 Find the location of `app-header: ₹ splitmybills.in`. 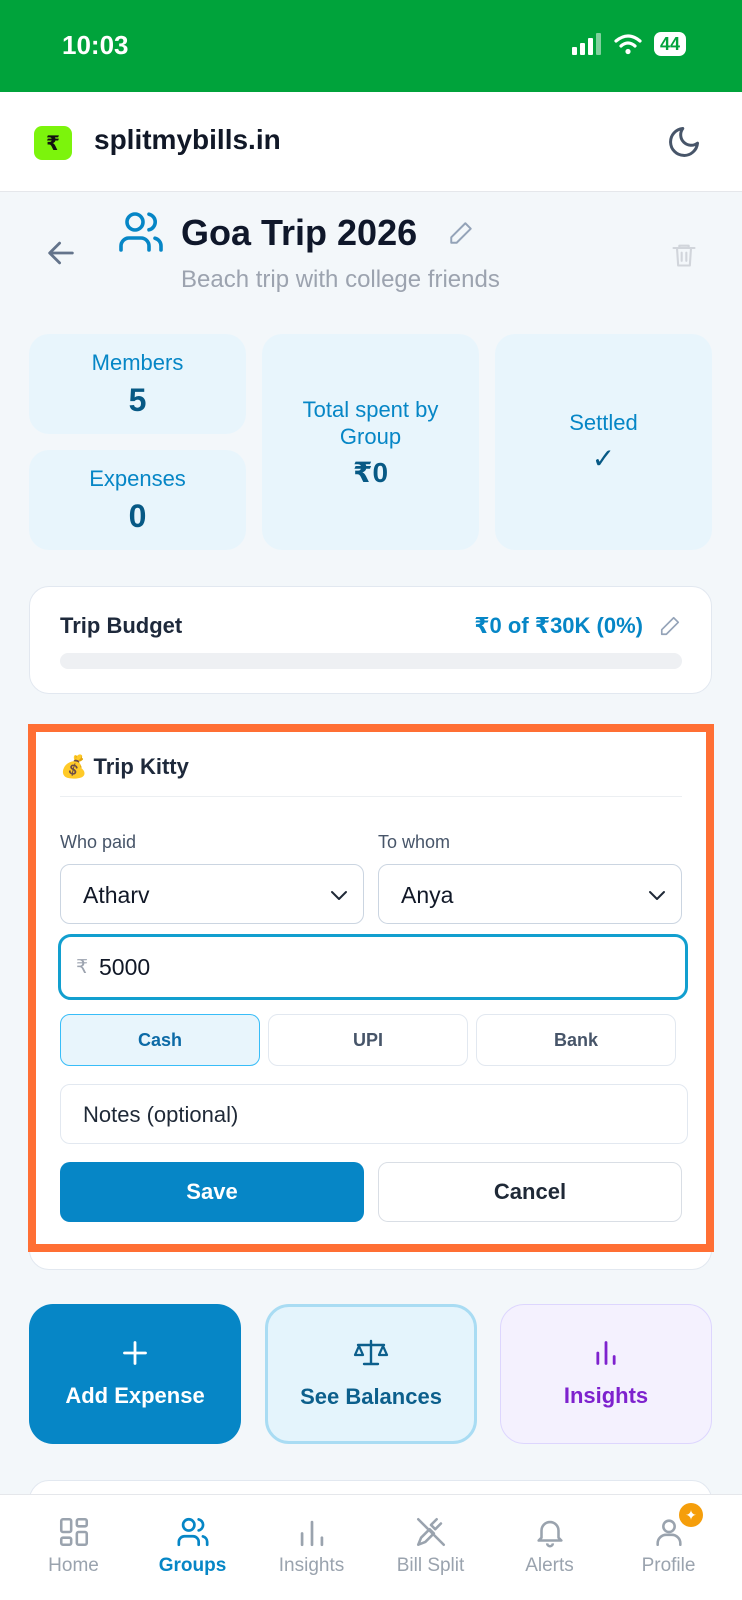

app-header: ₹ splitmybills.in is located at coordinates (371, 142).